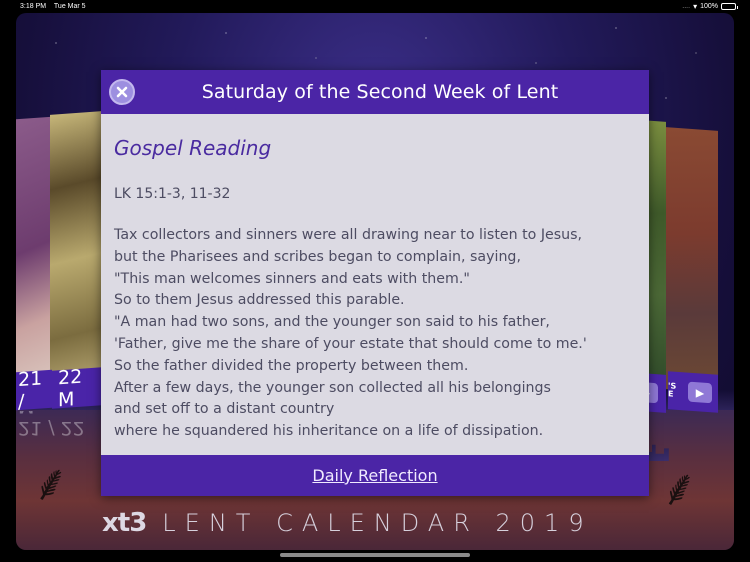  What do you see at coordinates (30, 390) in the screenshot?
I see `card-date-label: 21 /` at bounding box center [30, 390].